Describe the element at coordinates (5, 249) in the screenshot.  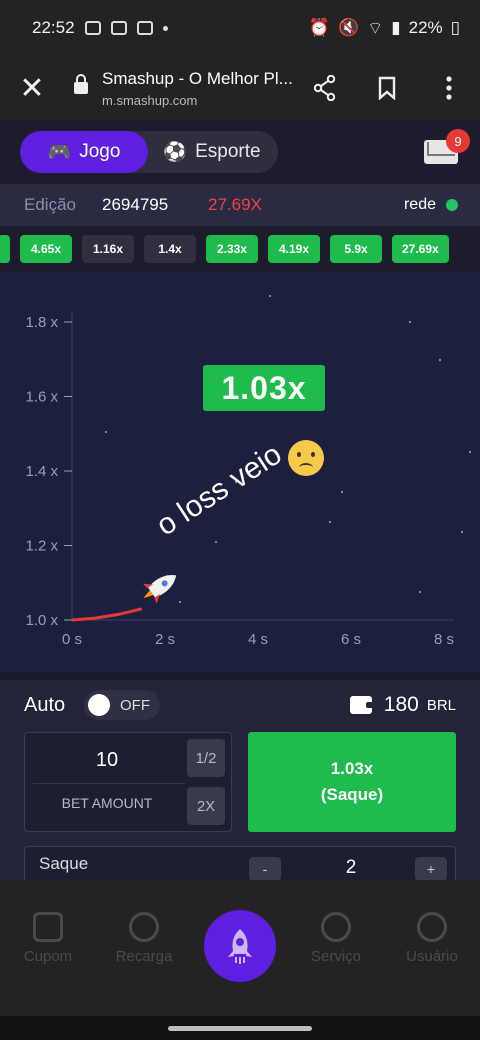
I see `history-chip` at that location.